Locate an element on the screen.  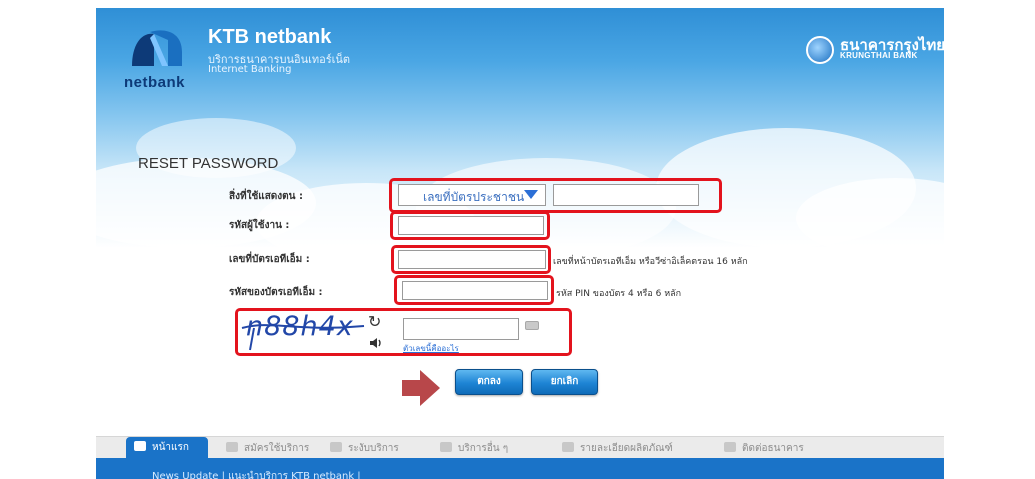
krungthai-emblem-icon is located at coordinates (820, 50).